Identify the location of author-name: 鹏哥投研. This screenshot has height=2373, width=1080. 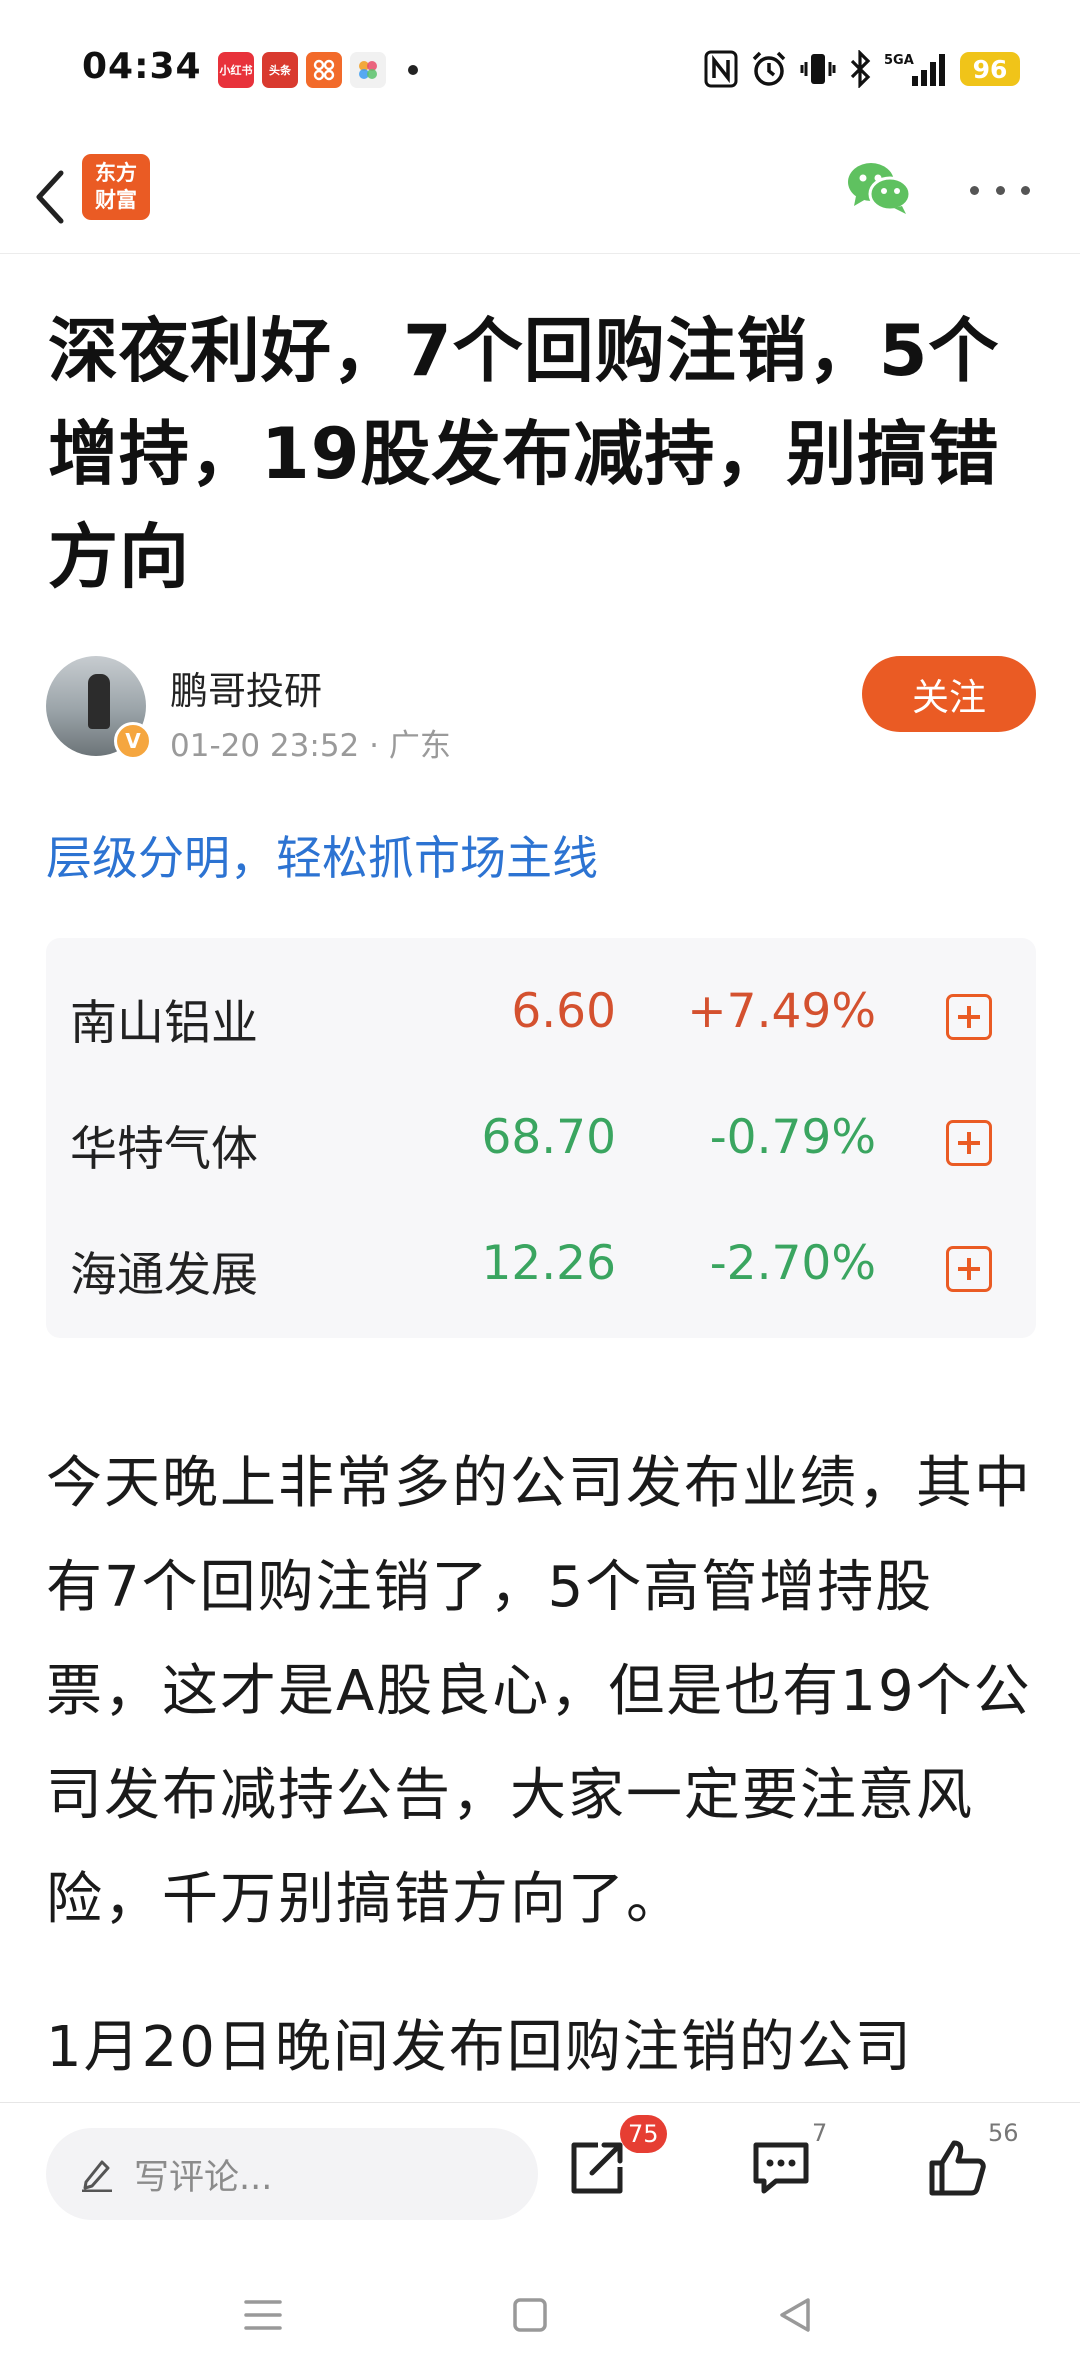
(246, 687).